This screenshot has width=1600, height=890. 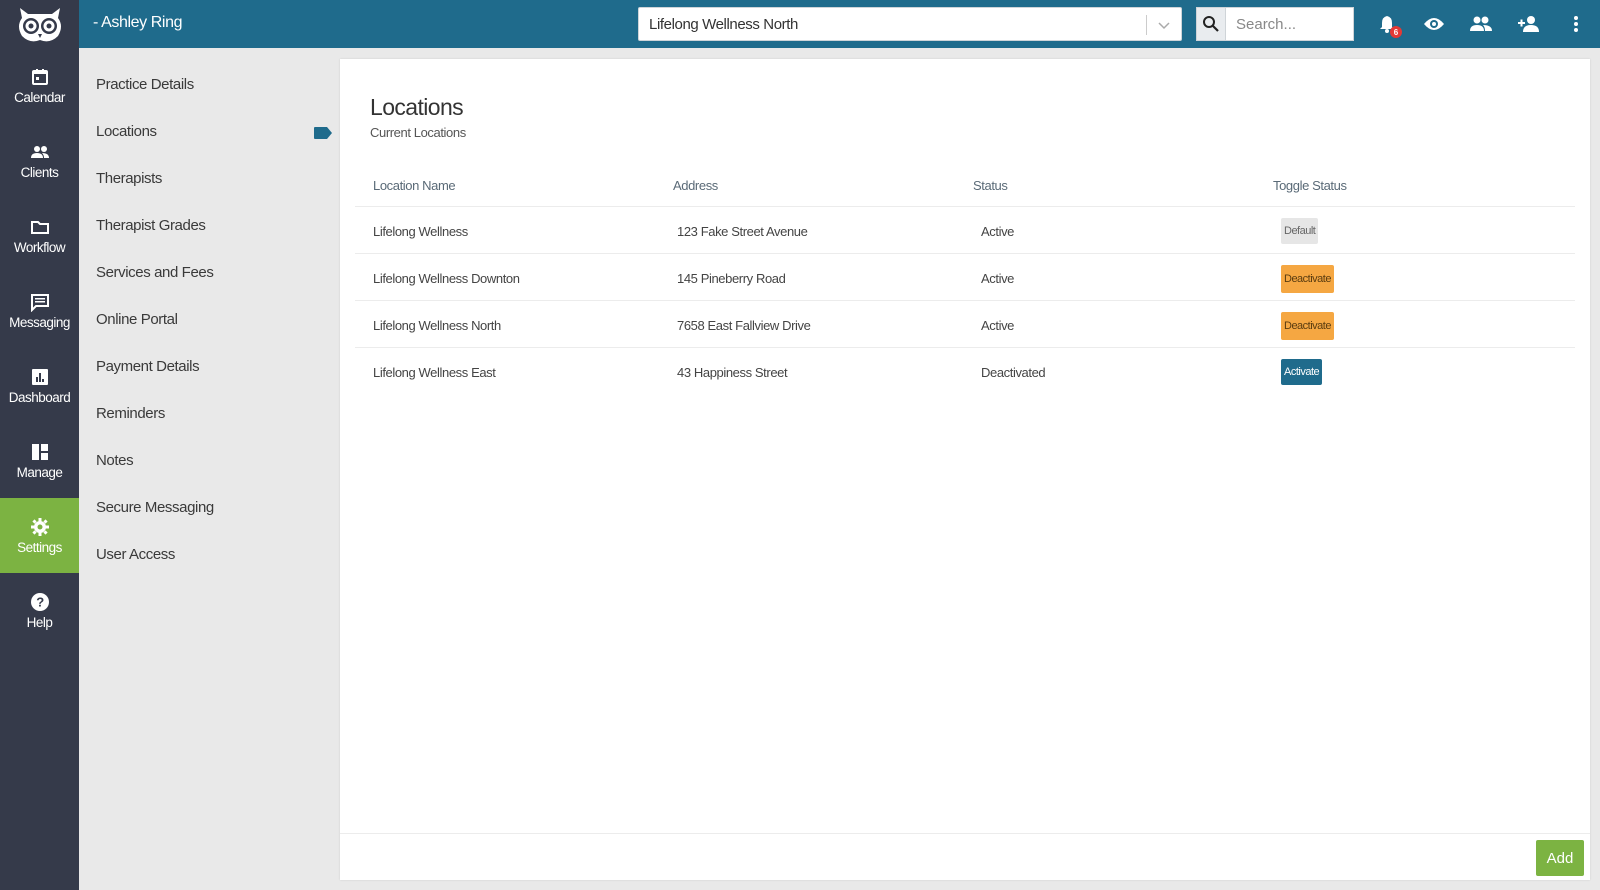 I want to click on location-address: 123 Fake Street Avenue, so click(x=742, y=231).